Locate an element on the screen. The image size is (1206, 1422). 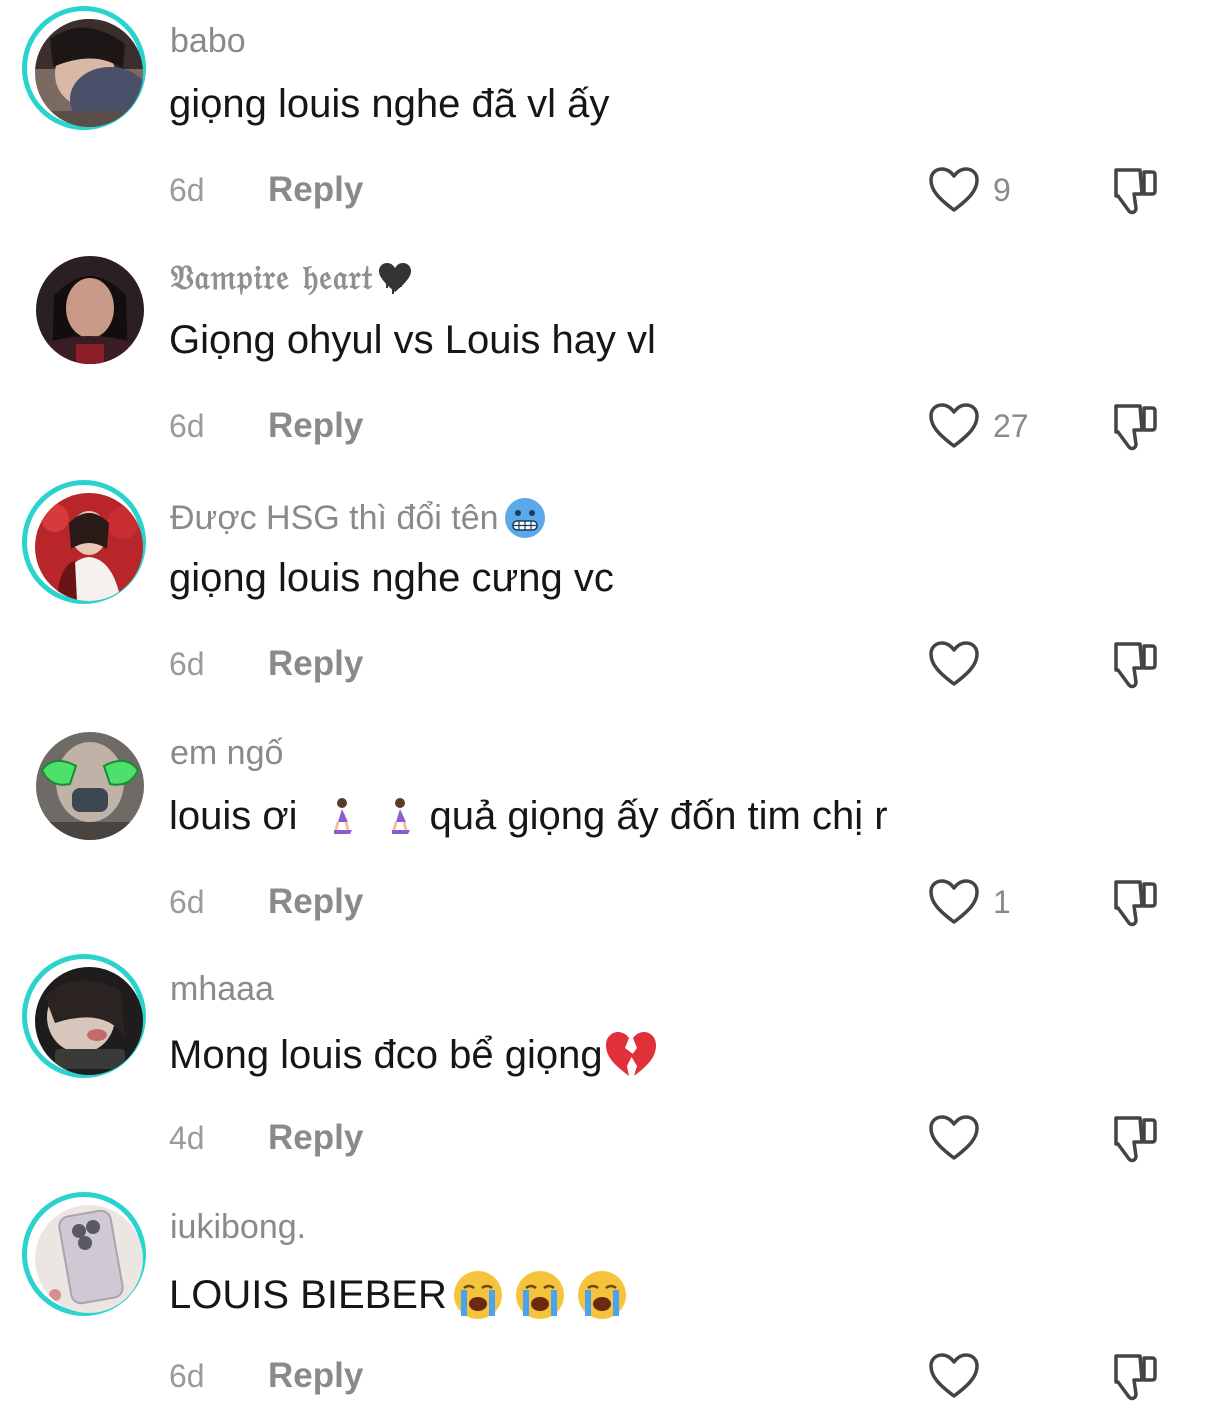
comment-text: giọng louis nghe đã vl ấy is located at coordinates (389, 104).